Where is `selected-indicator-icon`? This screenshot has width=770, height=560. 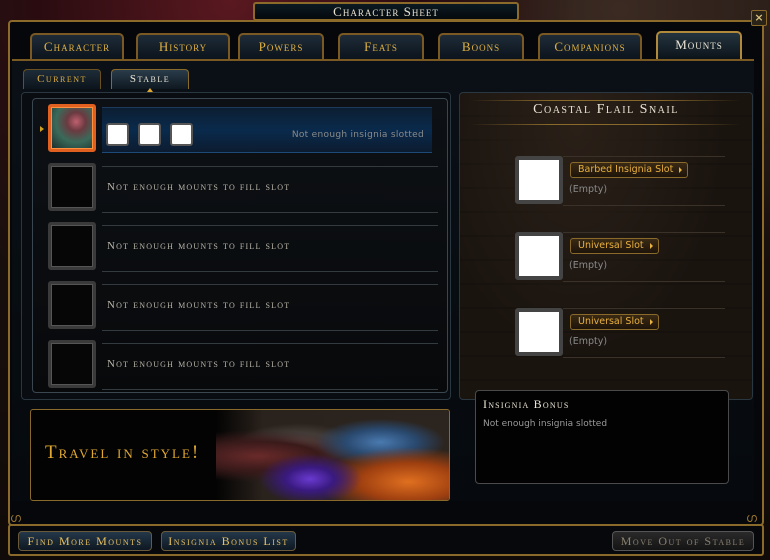 selected-indicator-icon is located at coordinates (42, 129).